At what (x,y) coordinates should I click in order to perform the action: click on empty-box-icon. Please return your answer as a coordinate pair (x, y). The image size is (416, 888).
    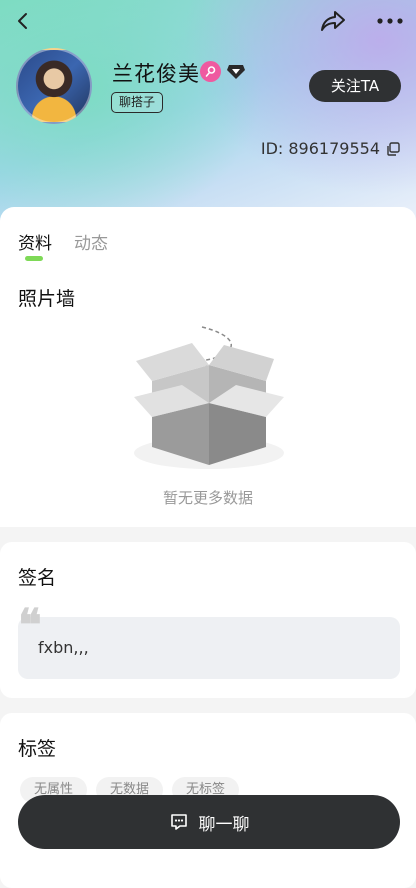
    Looking at the image, I should click on (209, 397).